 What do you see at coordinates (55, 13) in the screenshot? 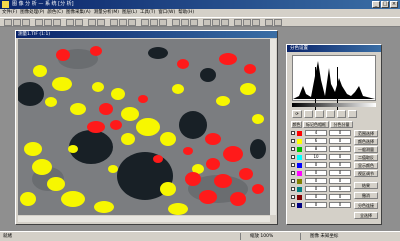
I see `menu-color: 颜色(C)` at bounding box center [55, 13].